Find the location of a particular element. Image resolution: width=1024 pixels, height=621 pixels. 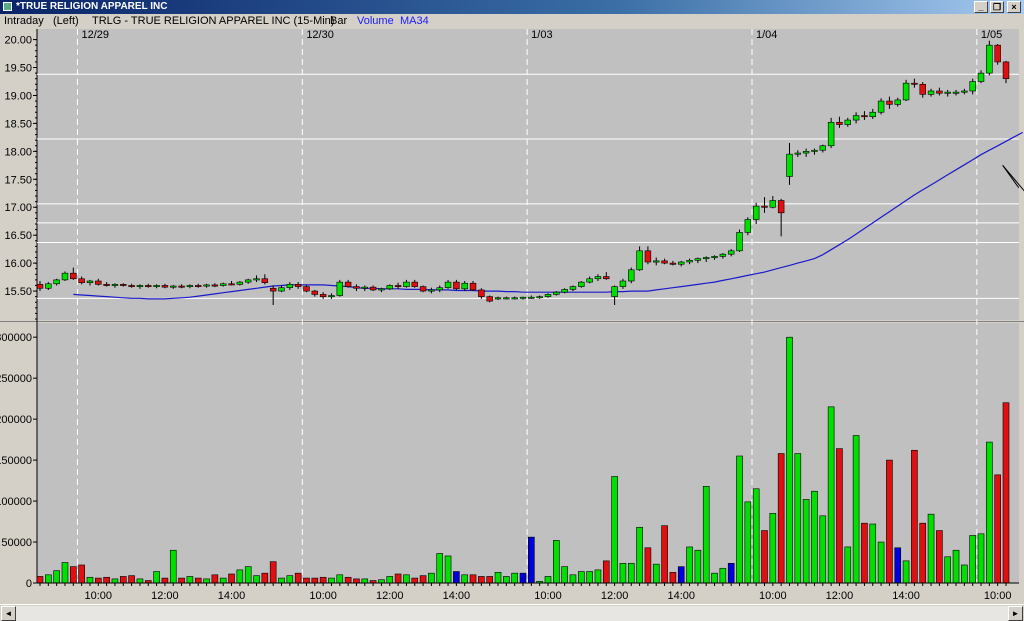

app-icon is located at coordinates (7, 6).